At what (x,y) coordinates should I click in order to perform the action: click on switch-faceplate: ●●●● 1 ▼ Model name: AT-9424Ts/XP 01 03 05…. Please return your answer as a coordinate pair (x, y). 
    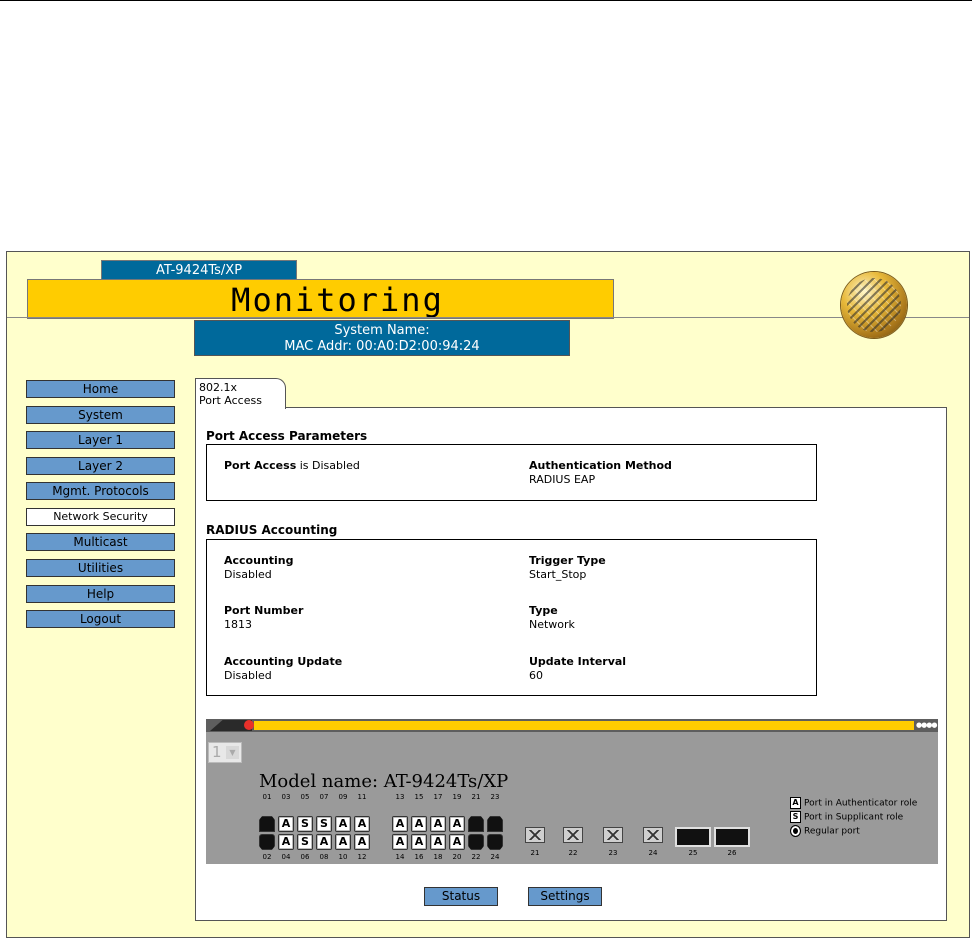
    Looking at the image, I should click on (572, 791).